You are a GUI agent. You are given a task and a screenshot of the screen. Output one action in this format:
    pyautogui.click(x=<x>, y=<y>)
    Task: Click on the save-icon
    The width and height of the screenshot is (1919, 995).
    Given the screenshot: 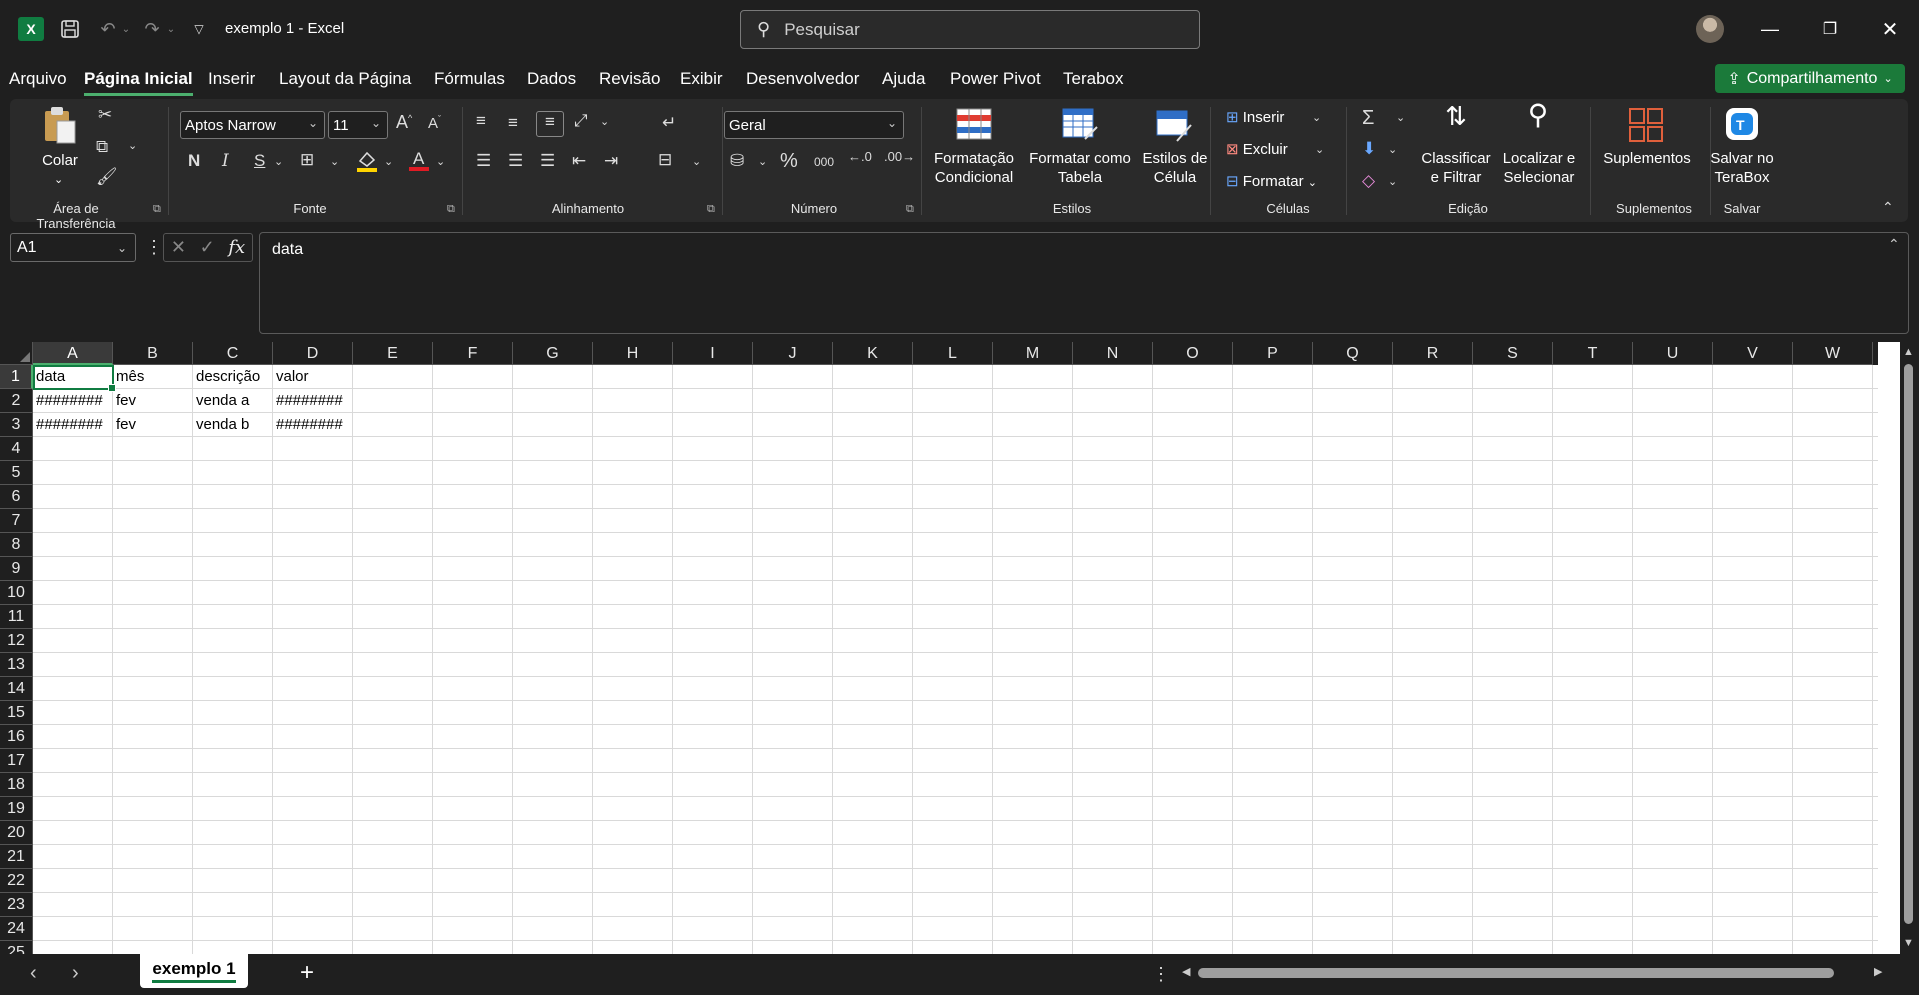 What is the action you would take?
    pyautogui.click(x=70, y=29)
    